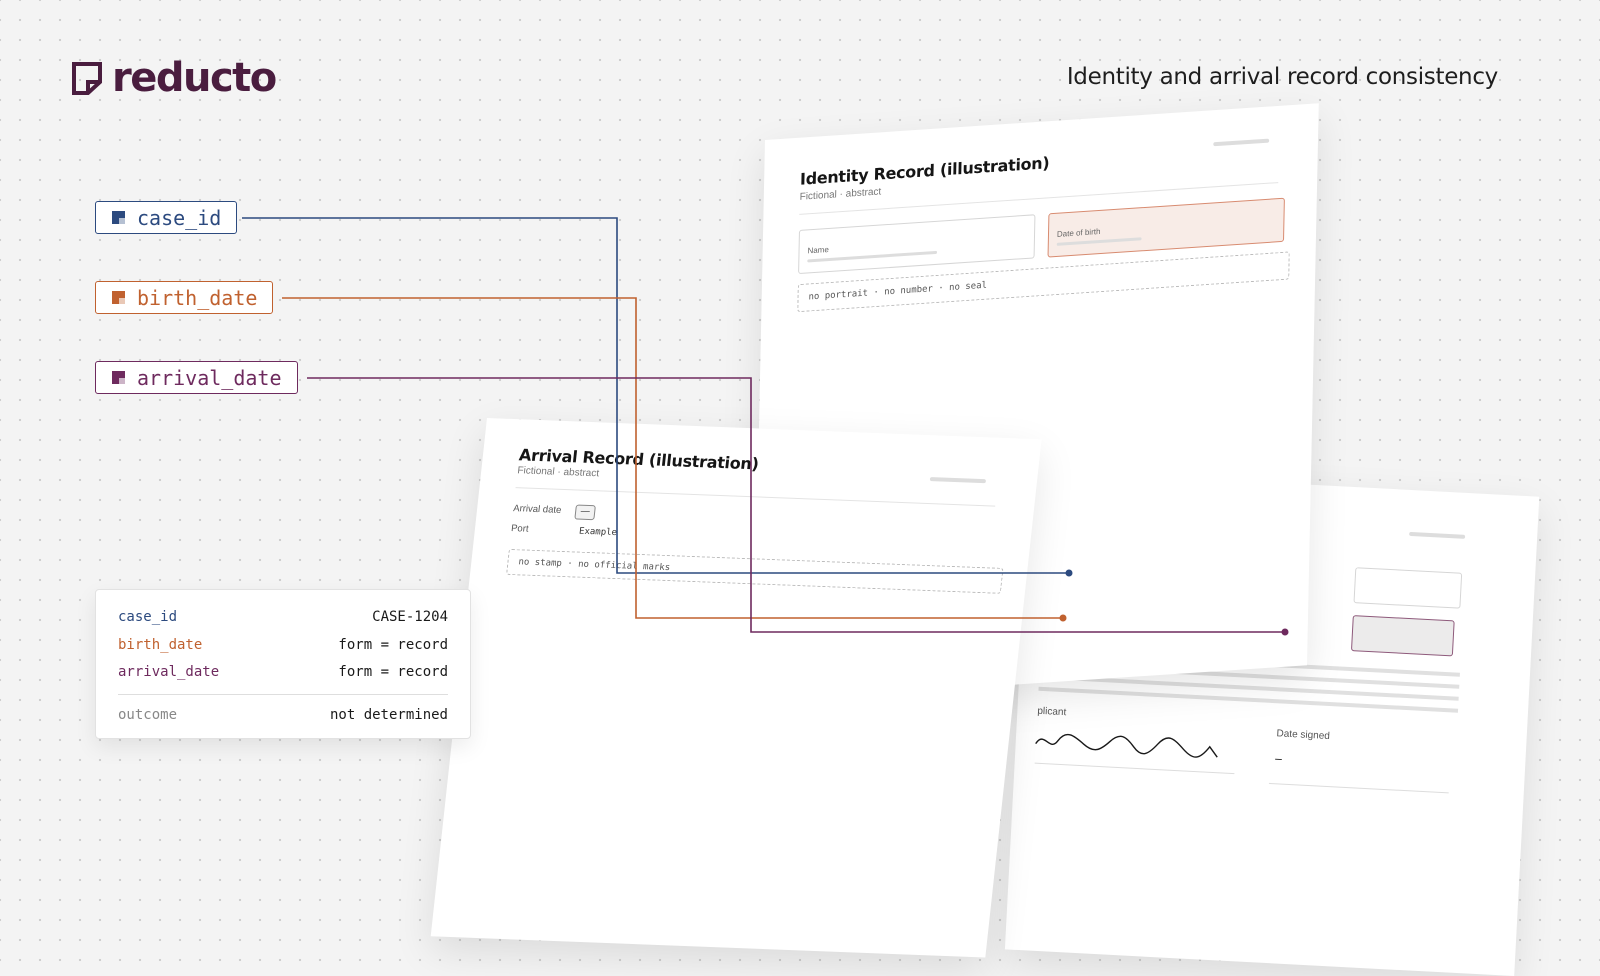 The height and width of the screenshot is (976, 1600). I want to click on summary-row-outcome: outcome not determined, so click(283, 719).